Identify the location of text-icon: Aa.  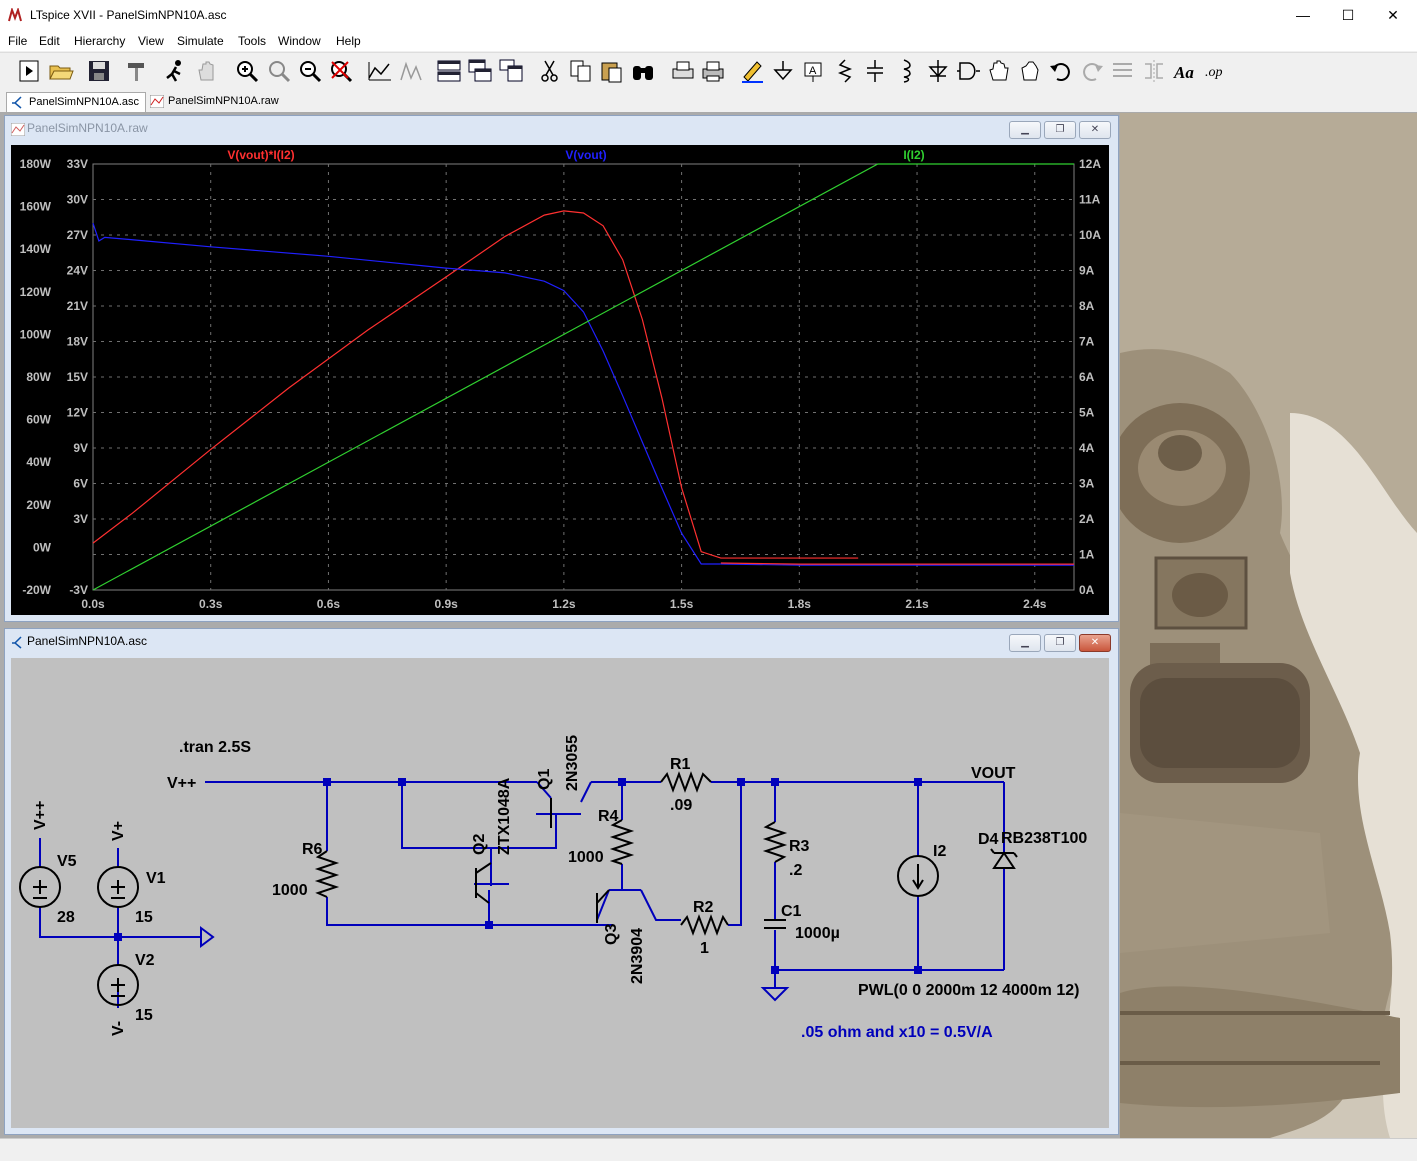
(1185, 71).